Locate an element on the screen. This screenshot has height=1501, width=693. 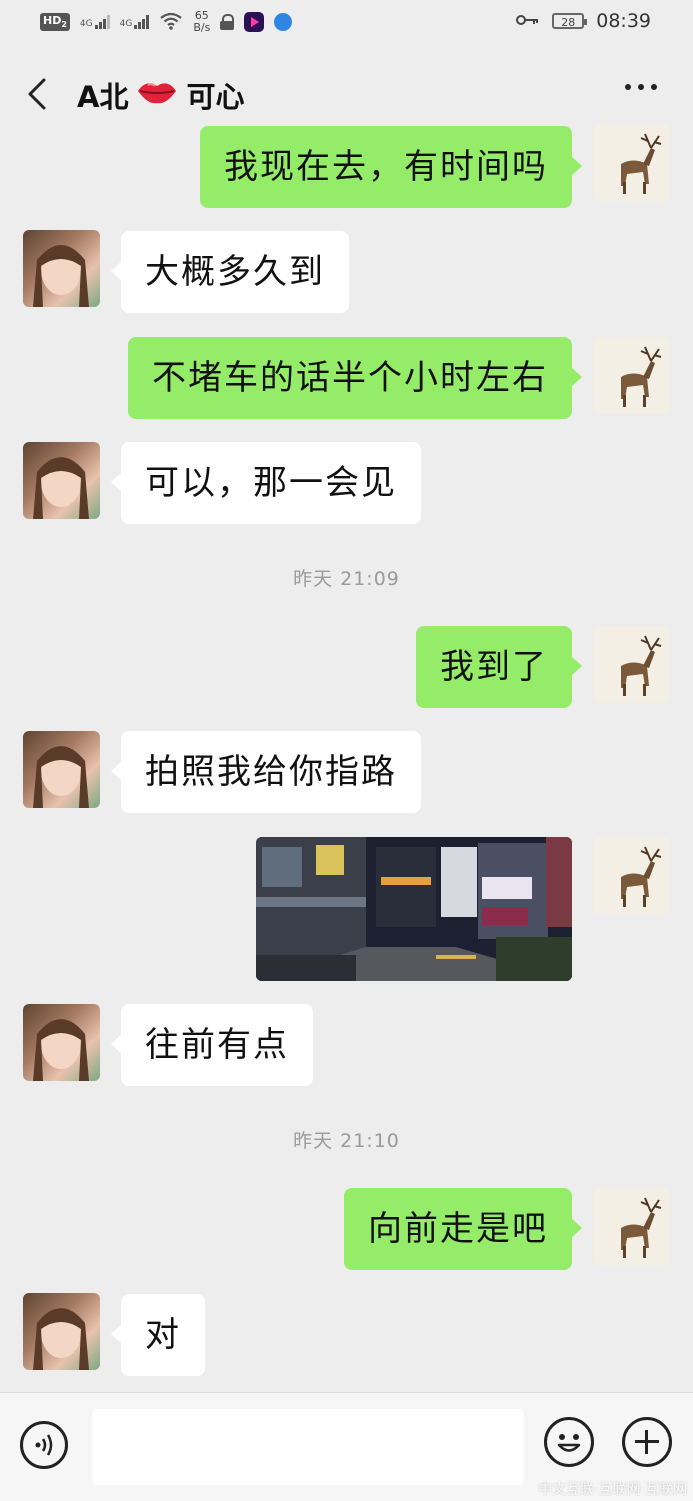
battery-icon: 28 is located at coordinates (570, 21).